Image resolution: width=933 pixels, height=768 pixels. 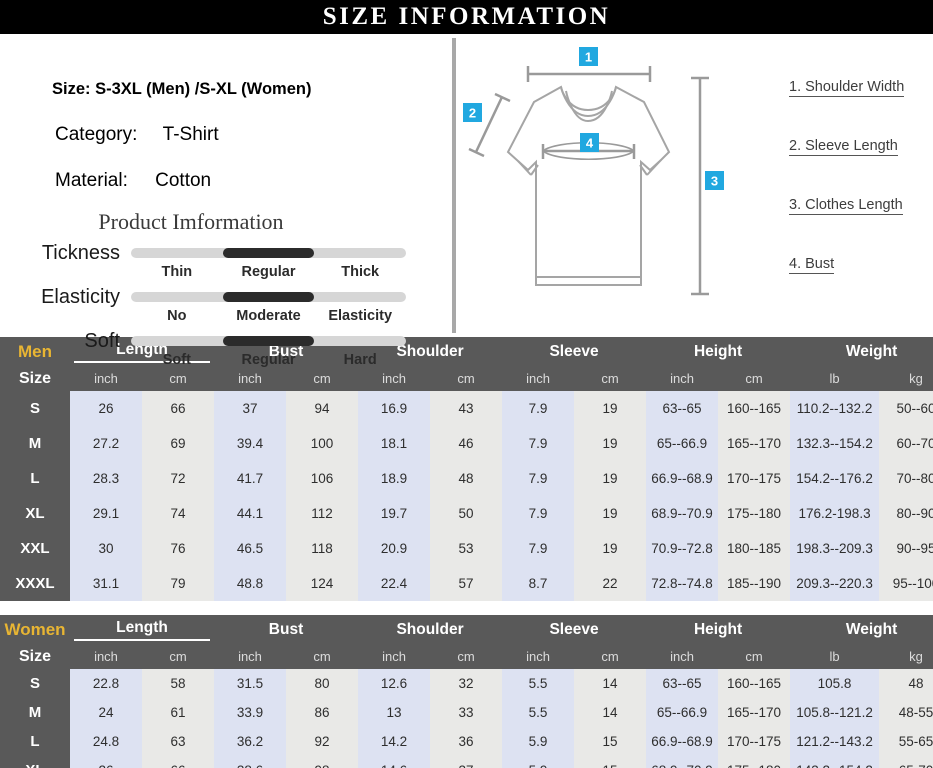 What do you see at coordinates (538, 762) in the screenshot?
I see `women-data-cell: 5.9` at bounding box center [538, 762].